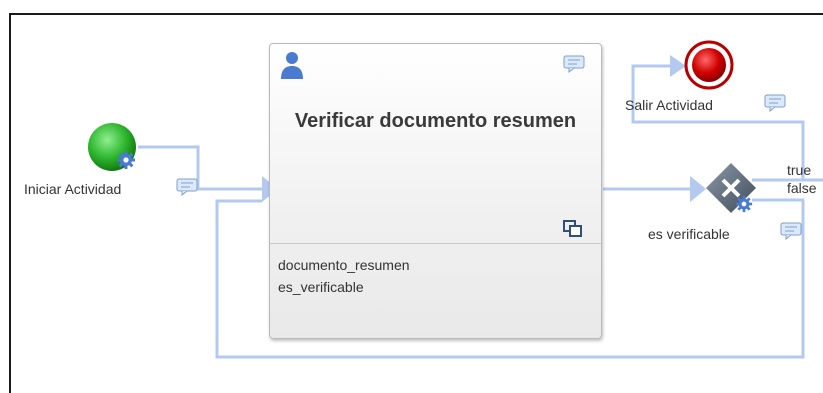  I want to click on subprocess-icon, so click(573, 229).